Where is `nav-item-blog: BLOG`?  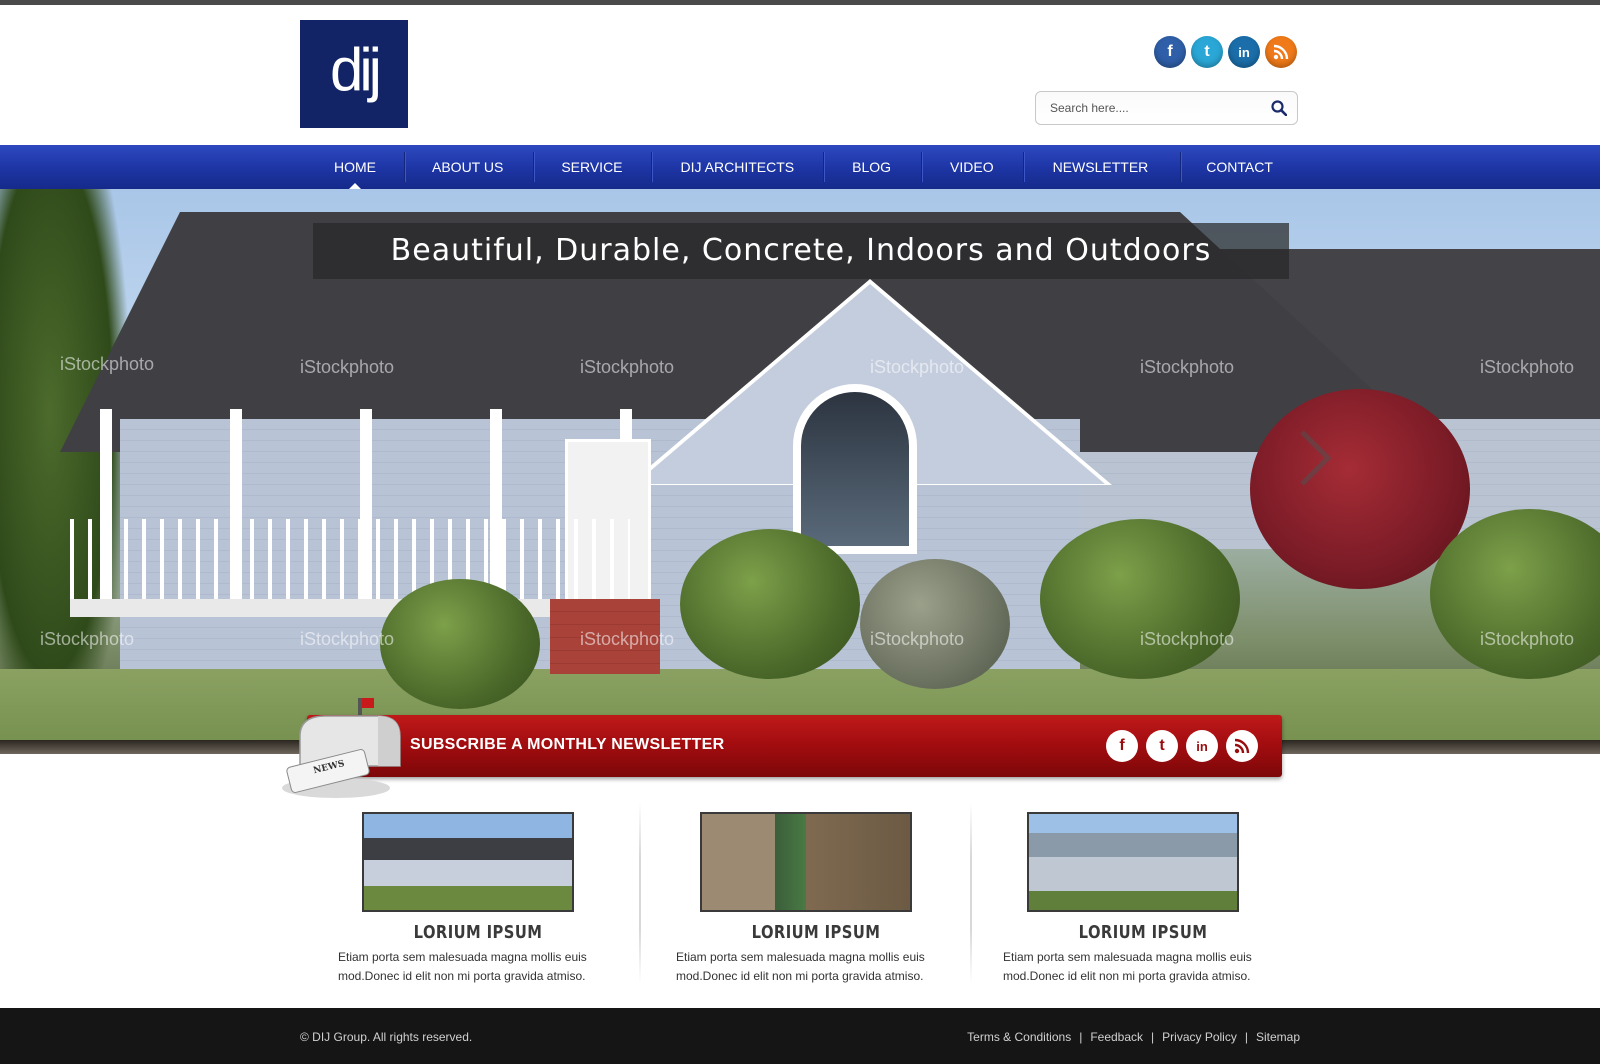
nav-item-blog: BLOG is located at coordinates (873, 167).